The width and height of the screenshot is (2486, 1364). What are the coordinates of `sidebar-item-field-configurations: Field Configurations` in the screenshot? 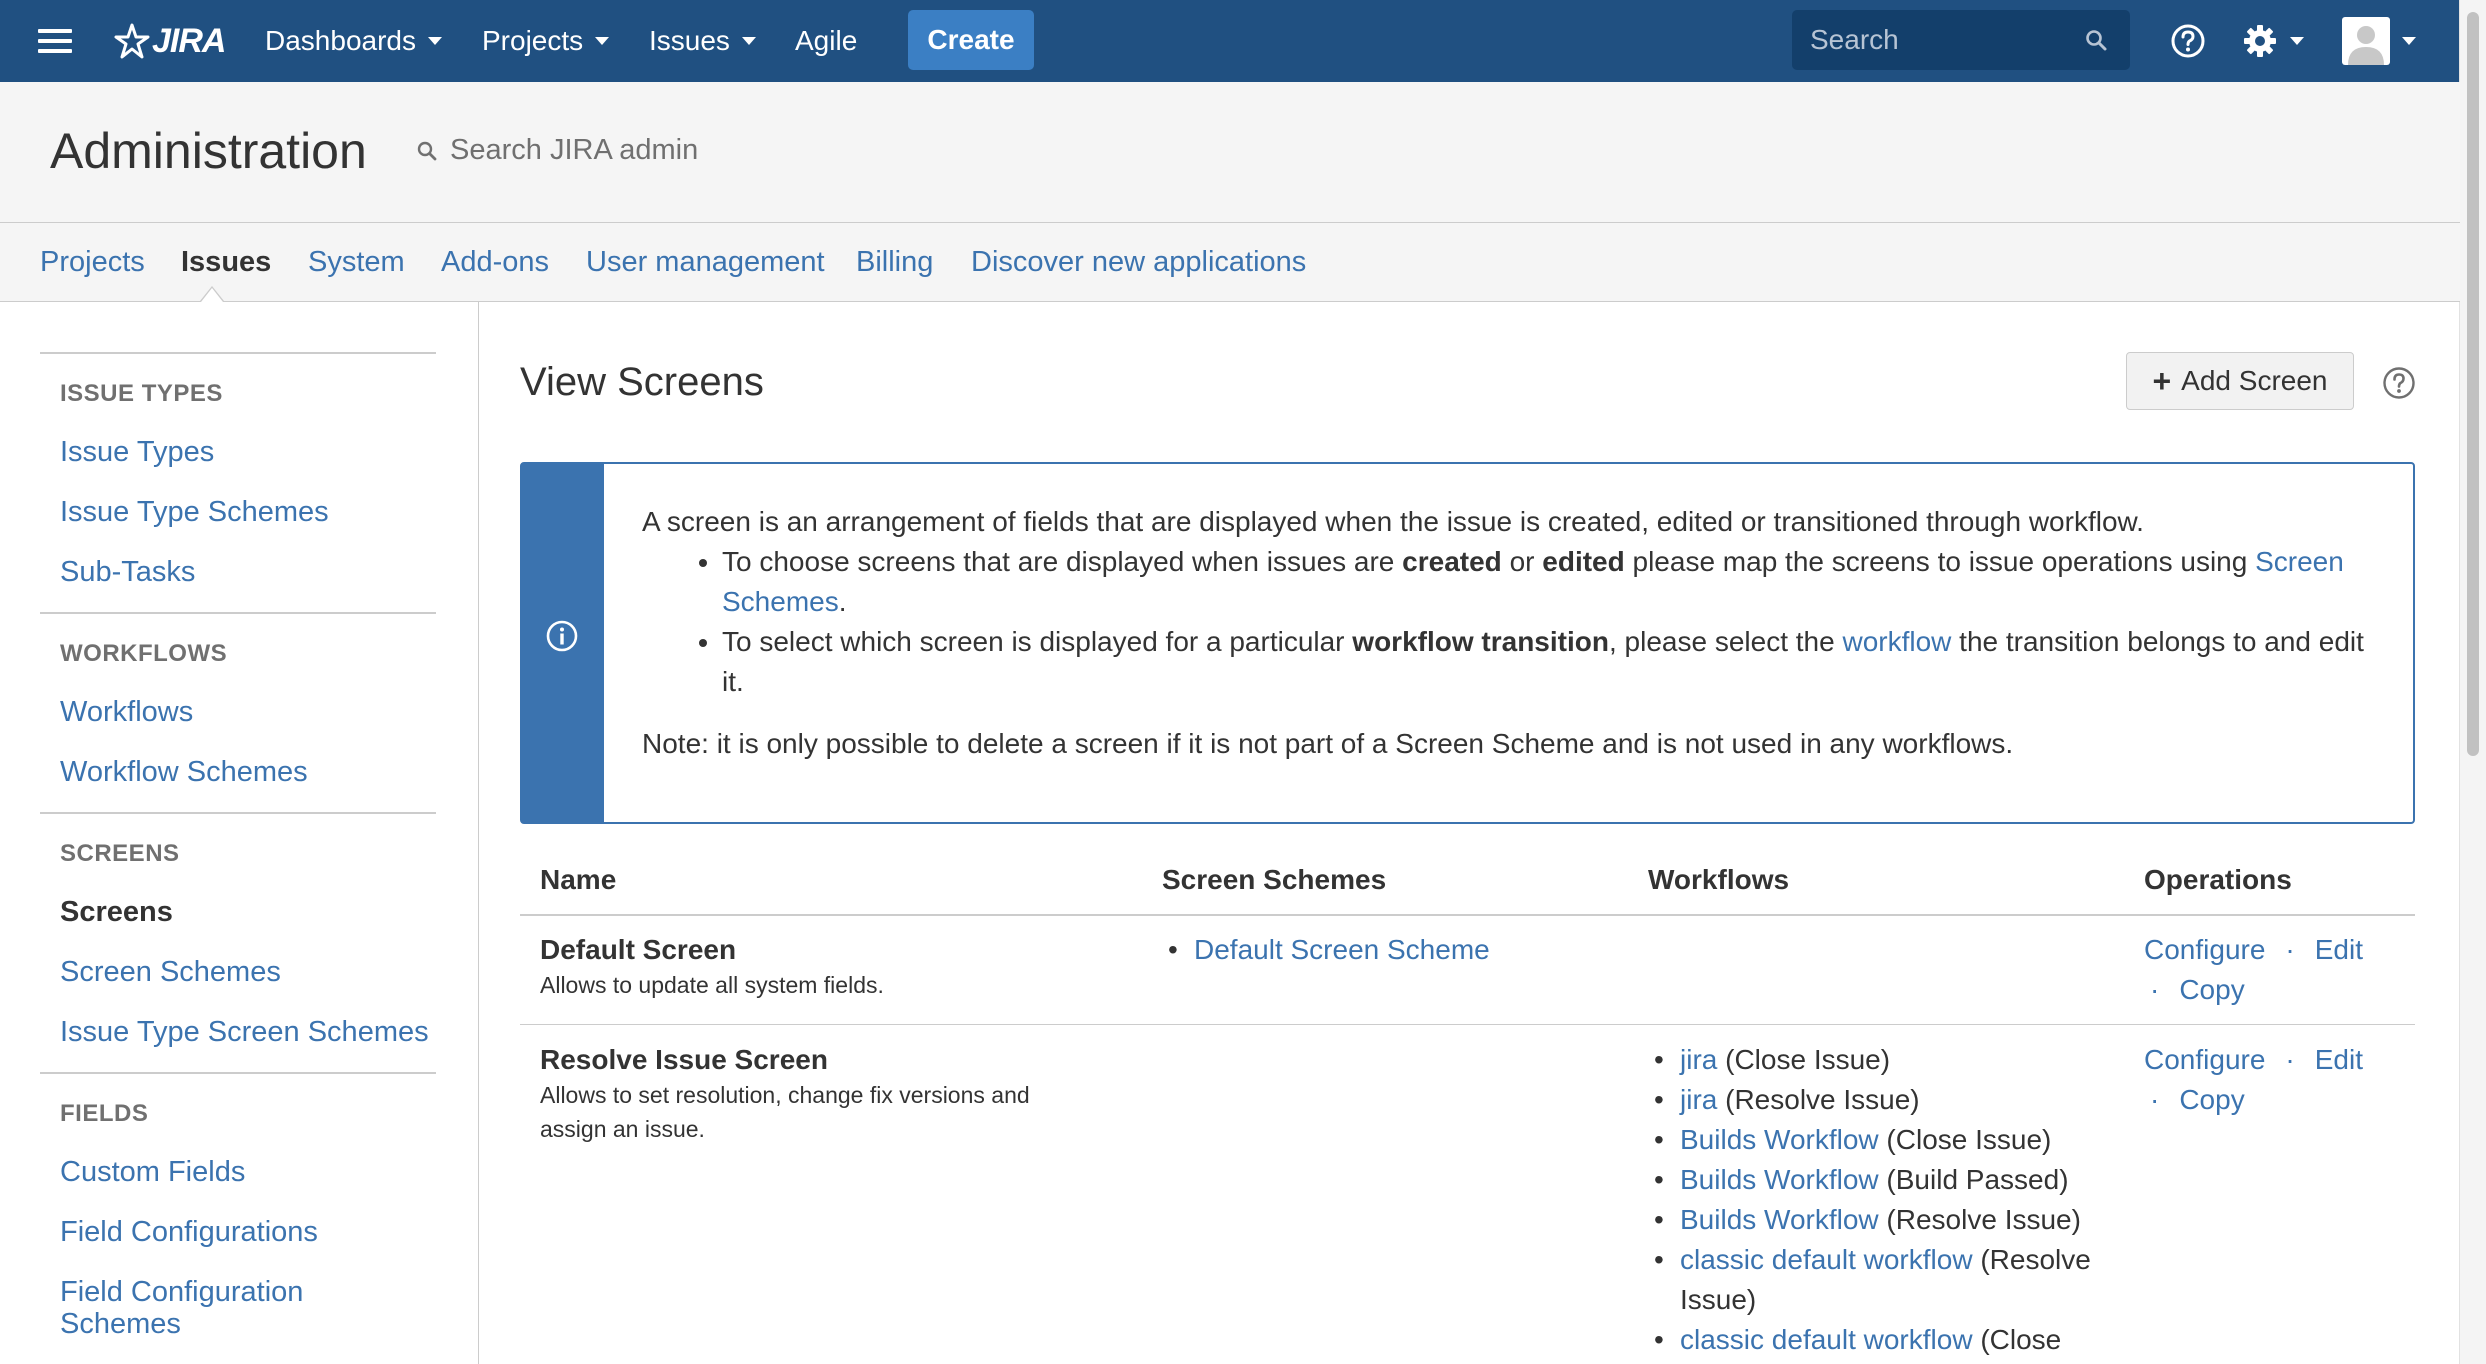 It's located at (189, 1232).